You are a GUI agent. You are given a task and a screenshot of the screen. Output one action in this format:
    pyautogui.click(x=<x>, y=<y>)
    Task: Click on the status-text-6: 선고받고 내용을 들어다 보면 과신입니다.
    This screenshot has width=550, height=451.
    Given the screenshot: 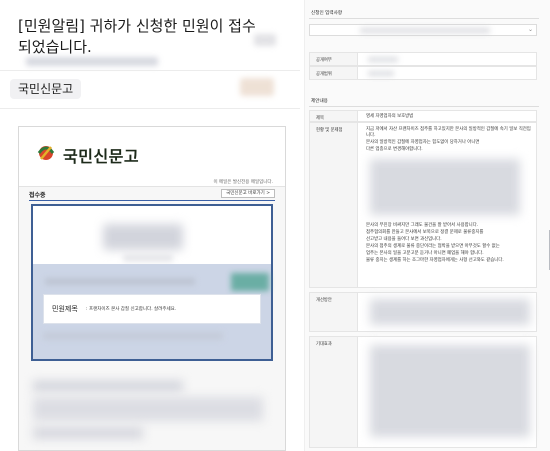 What is the action you would take?
    pyautogui.click(x=404, y=239)
    